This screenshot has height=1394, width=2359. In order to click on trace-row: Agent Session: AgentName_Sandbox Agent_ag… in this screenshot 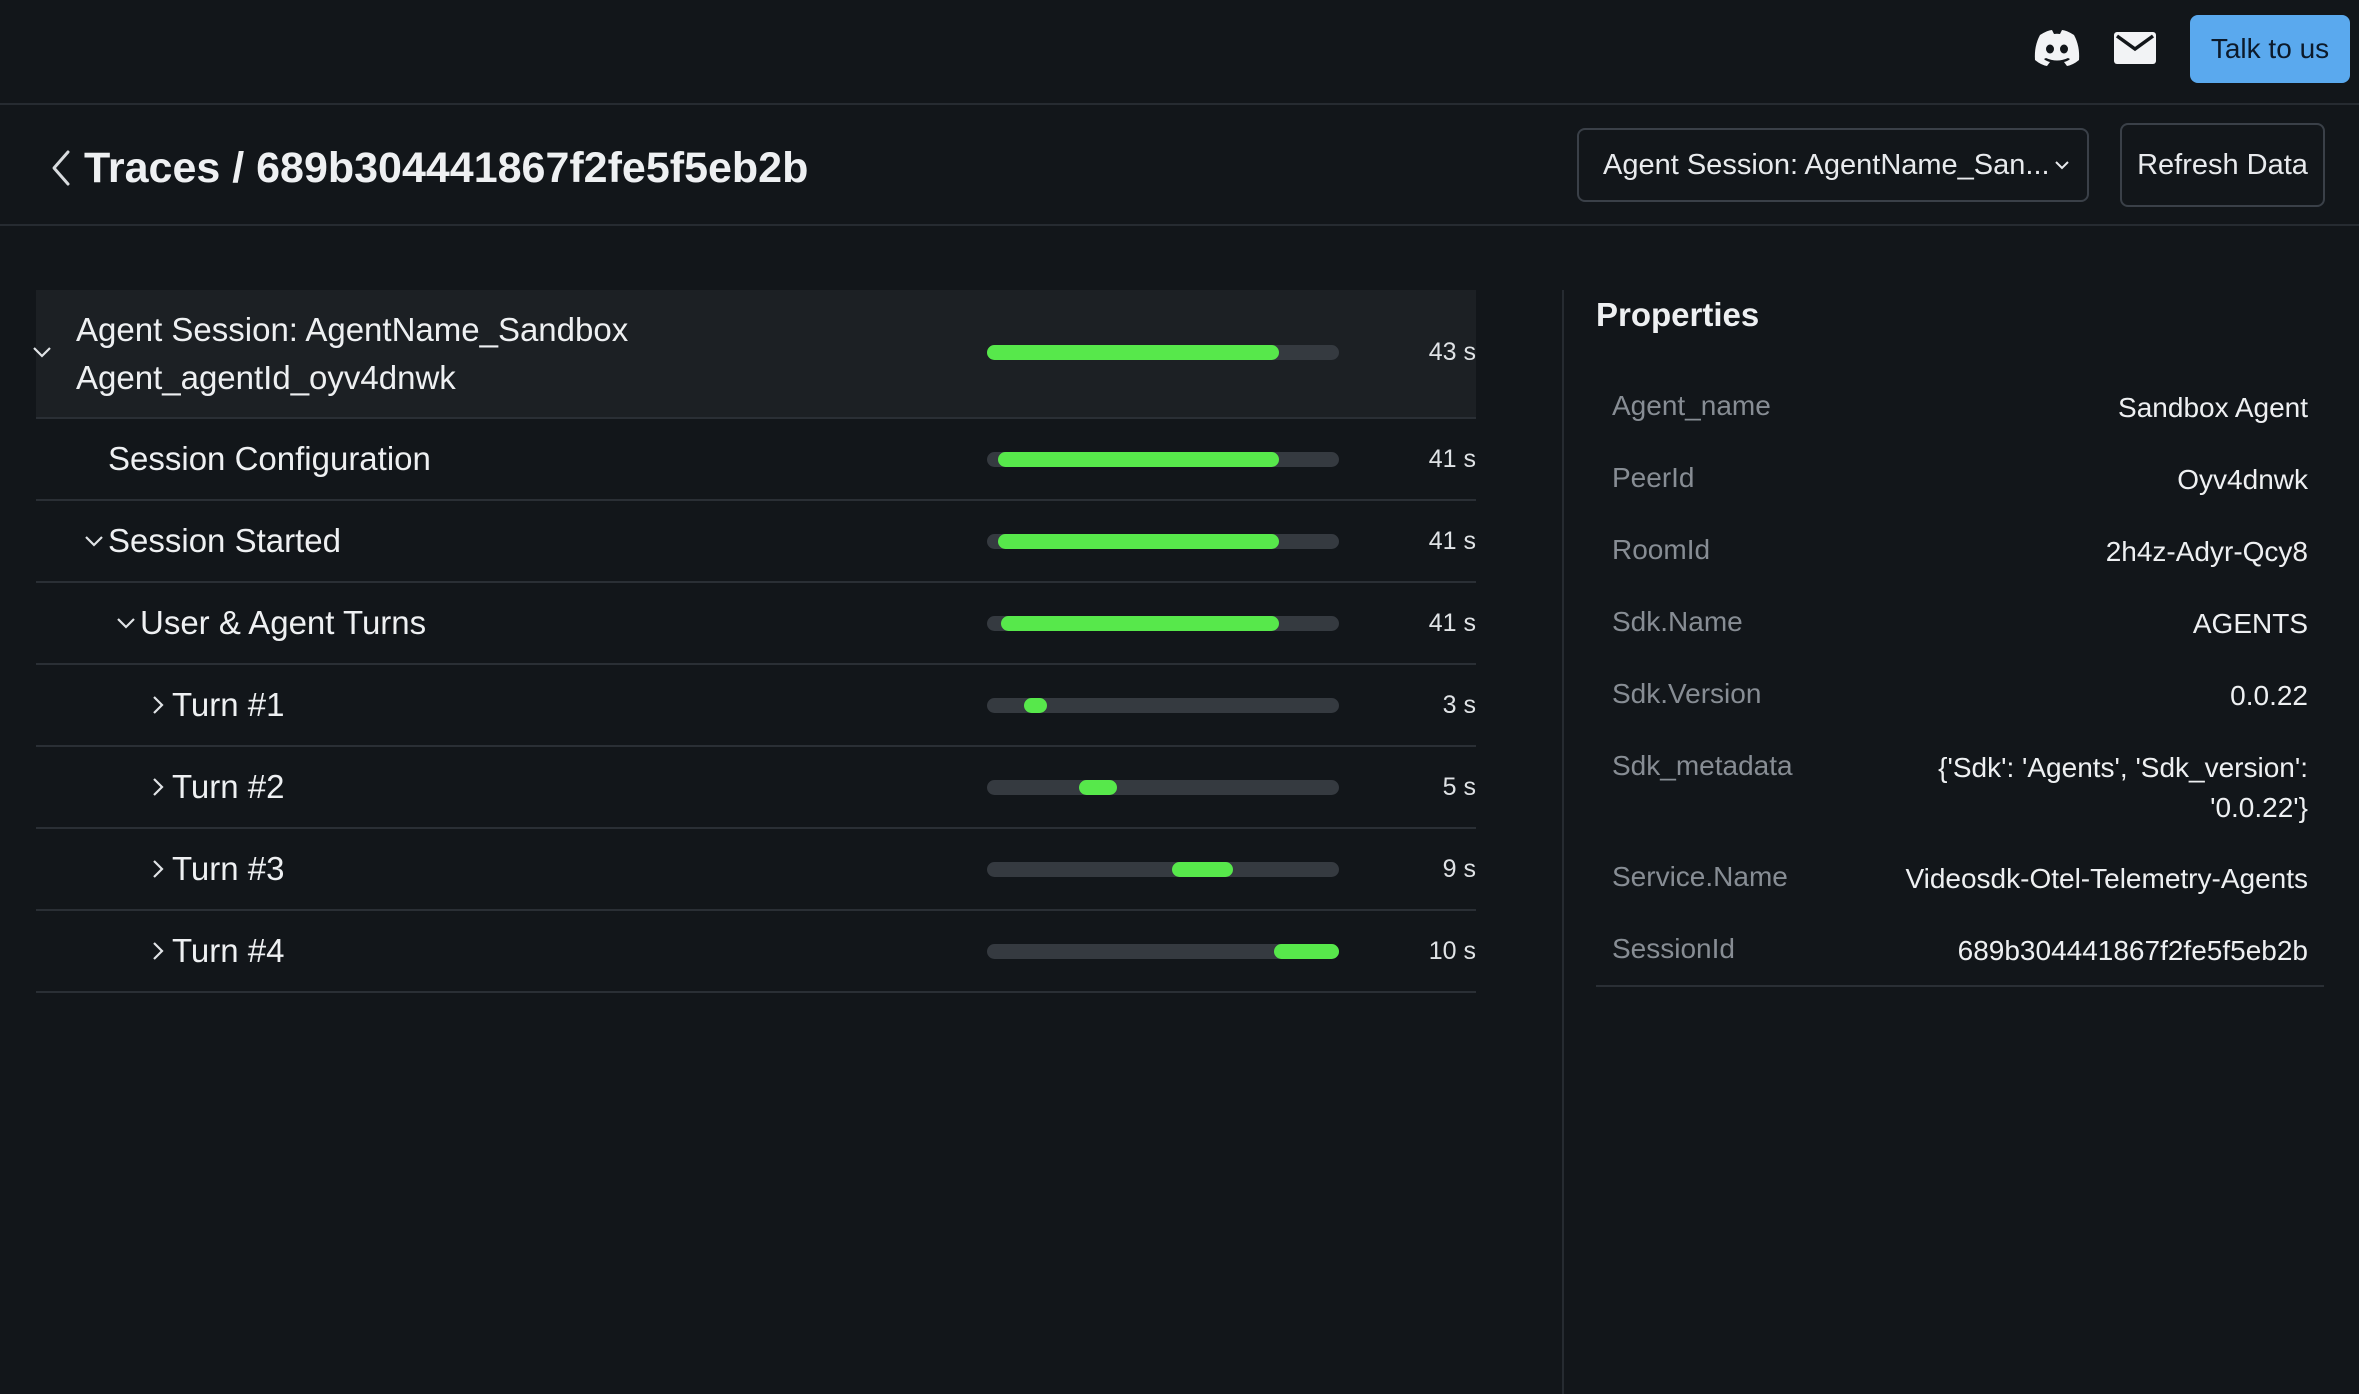, I will do `click(754, 354)`.